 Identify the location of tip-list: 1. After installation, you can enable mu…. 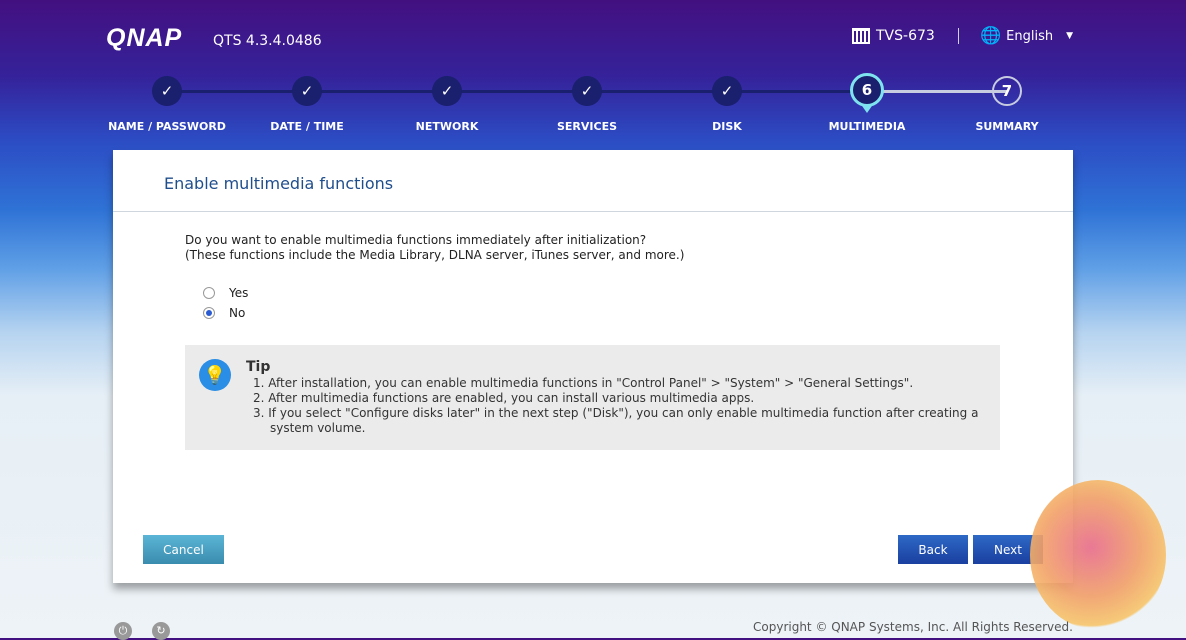
(623, 406).